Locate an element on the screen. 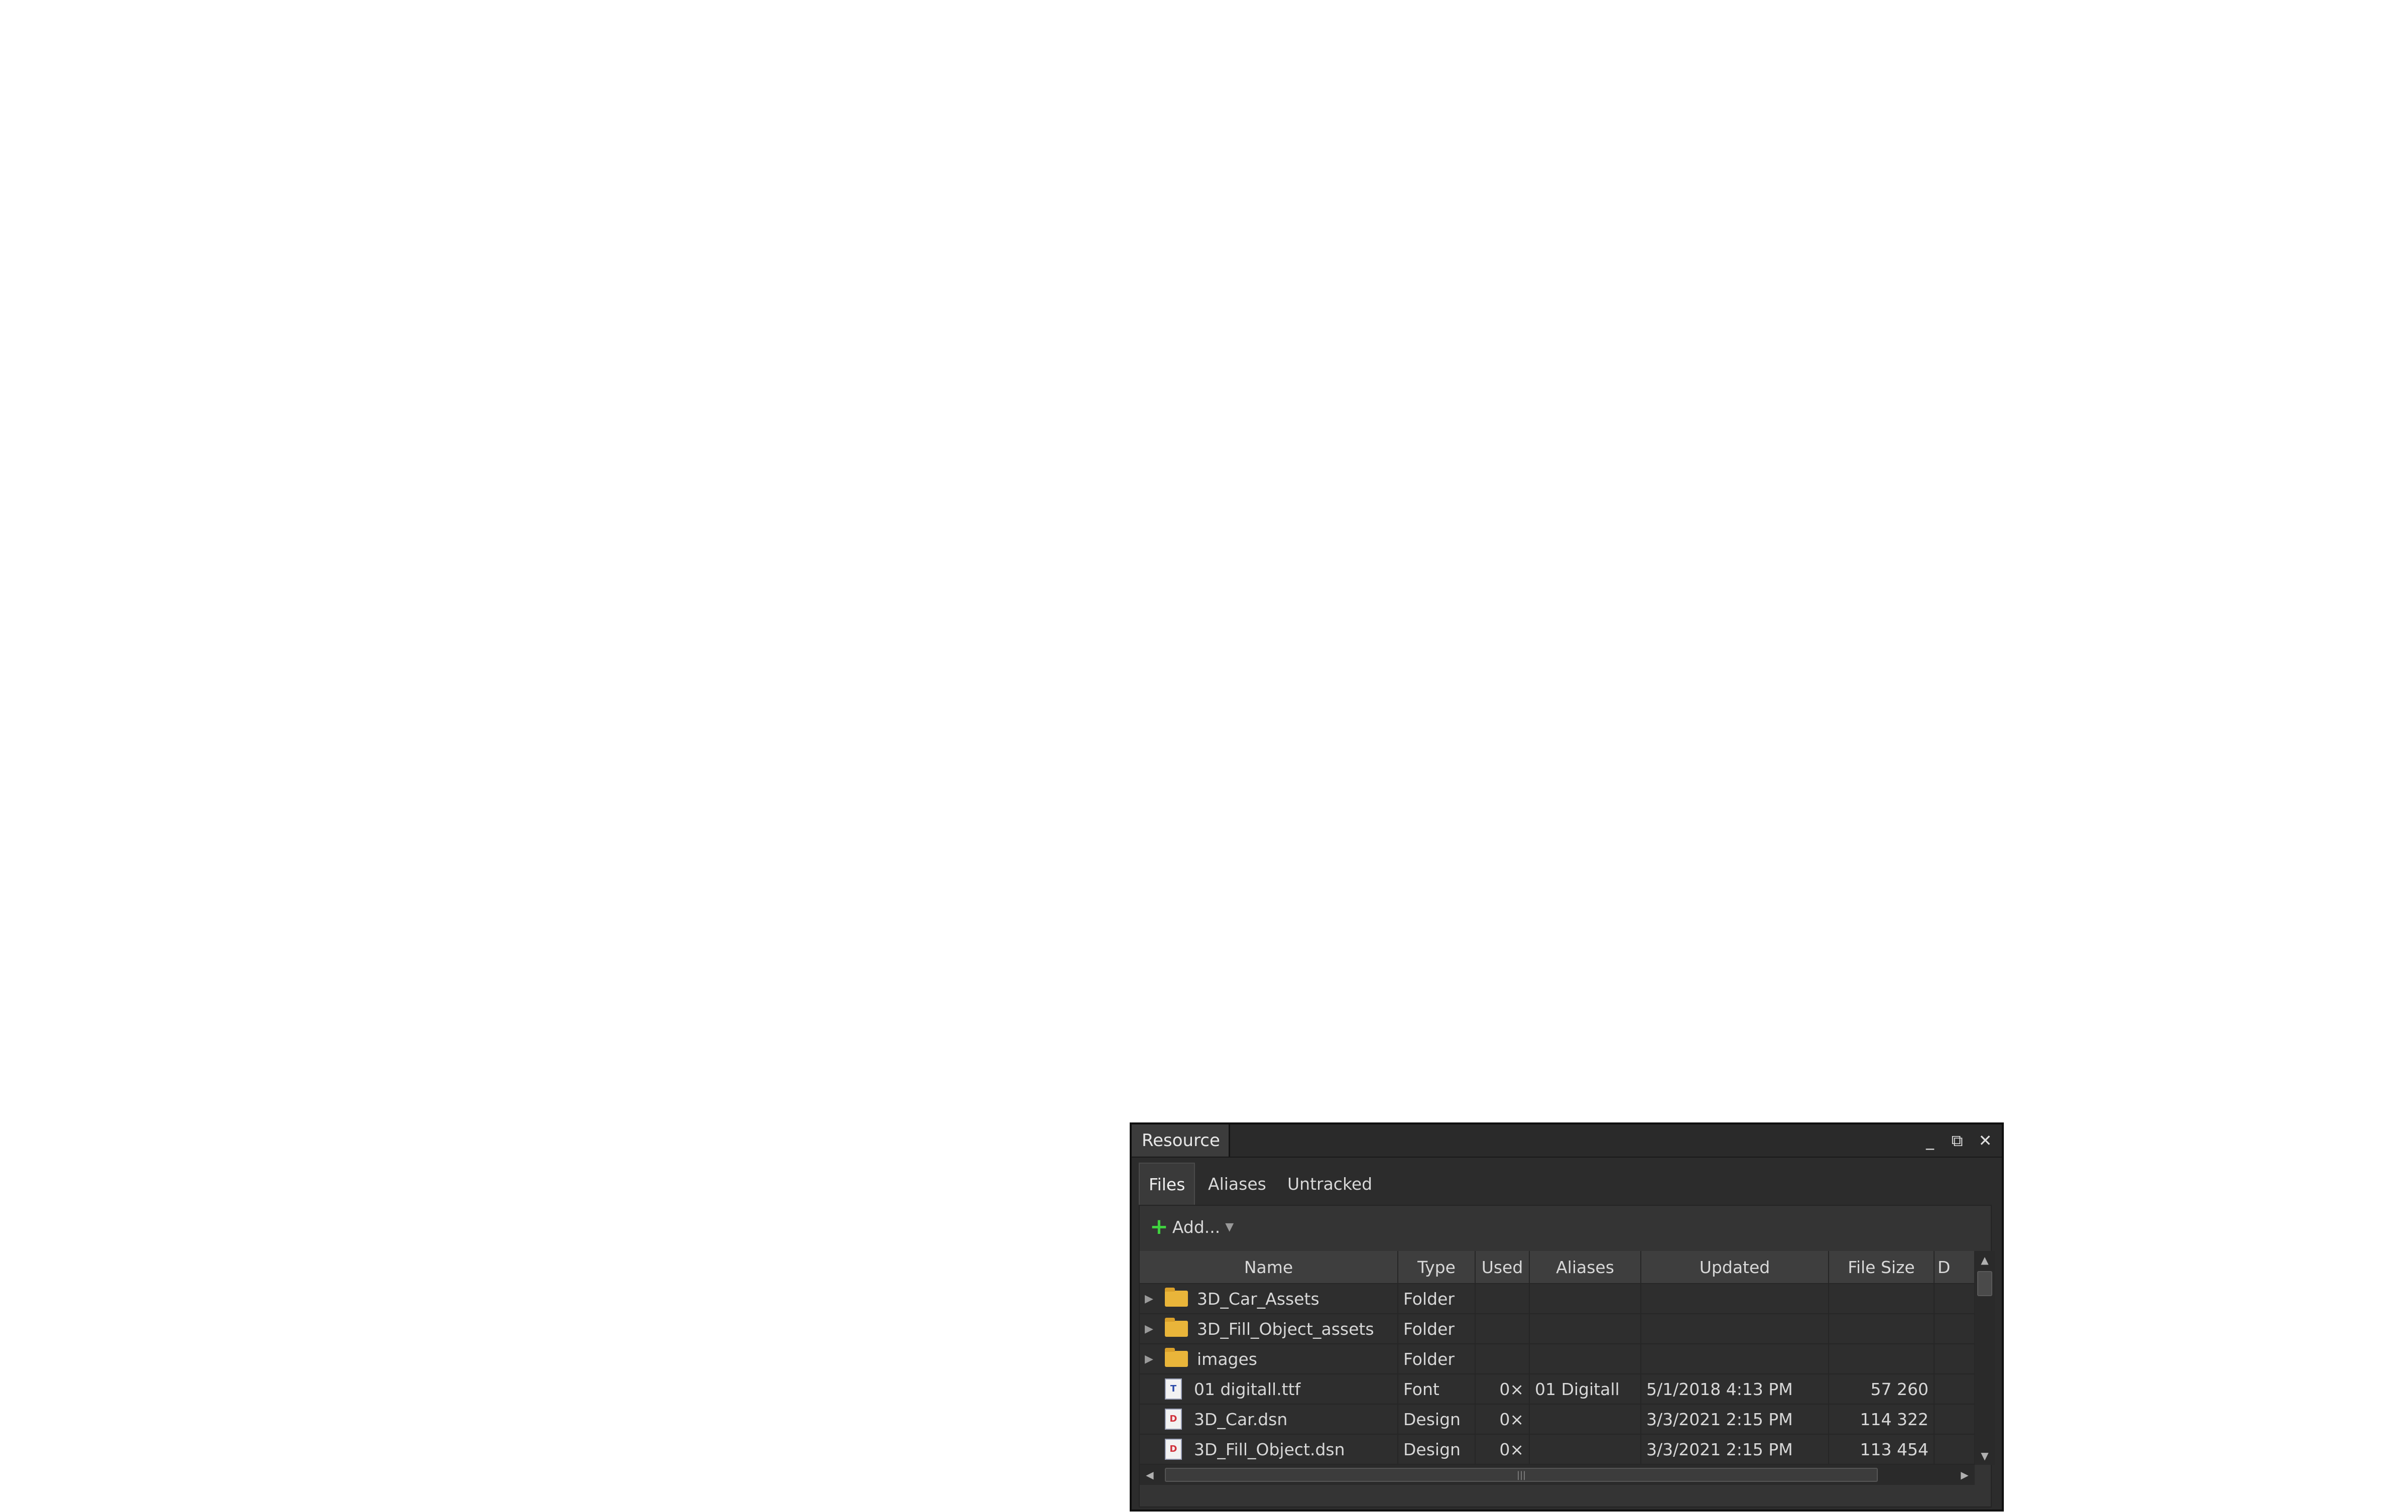 Image resolution: width=2408 pixels, height=1512 pixels. tab-untracked: Untracked is located at coordinates (1330, 1184).